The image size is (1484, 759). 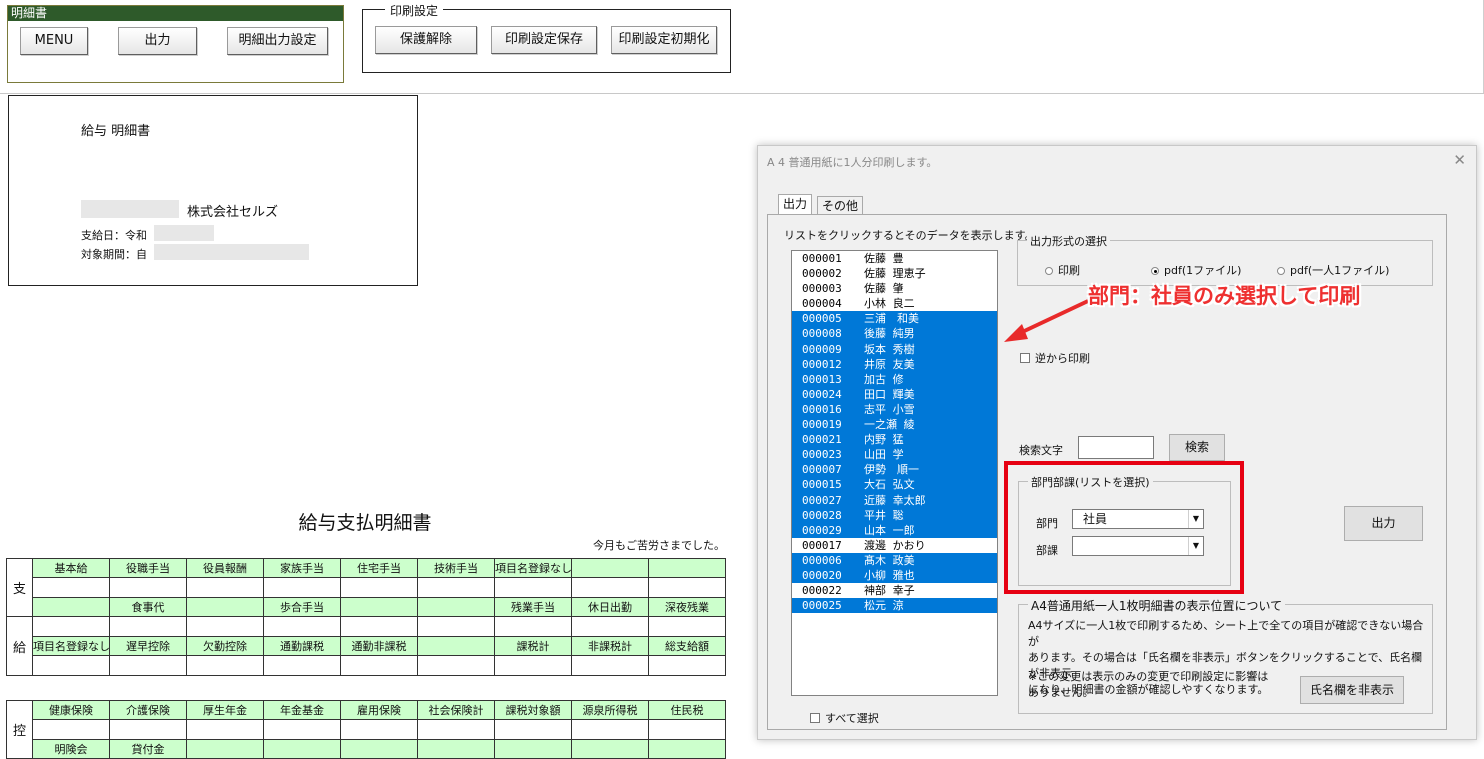 I want to click on list-item: 000007 伊勢 順一, so click(x=894, y=470).